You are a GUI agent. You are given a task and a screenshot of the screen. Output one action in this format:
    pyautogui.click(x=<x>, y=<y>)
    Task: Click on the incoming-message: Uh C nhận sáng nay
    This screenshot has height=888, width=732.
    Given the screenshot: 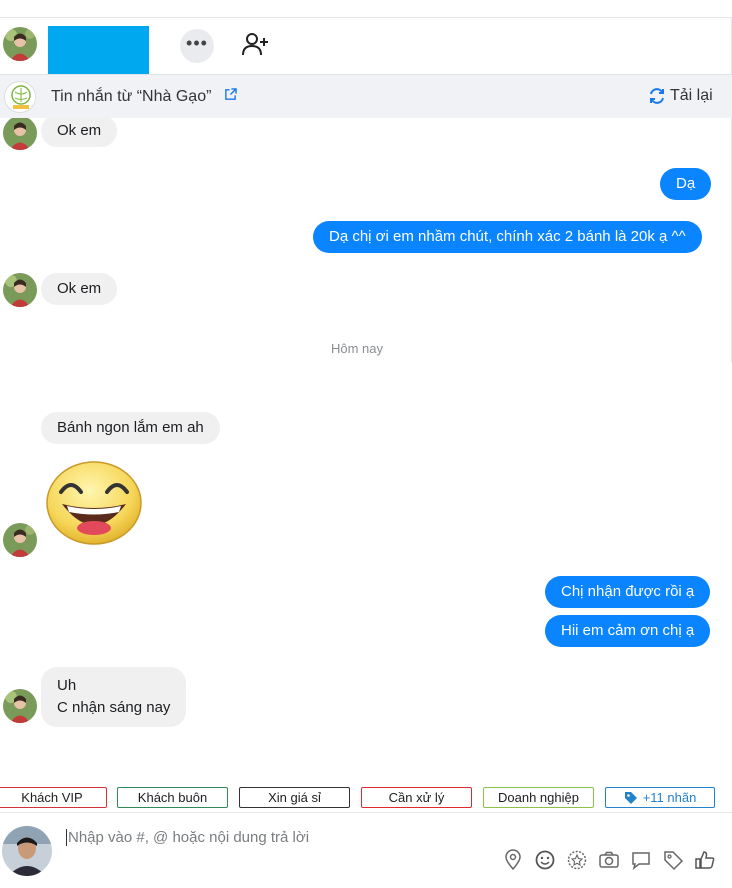 What is the action you would take?
    pyautogui.click(x=114, y=697)
    